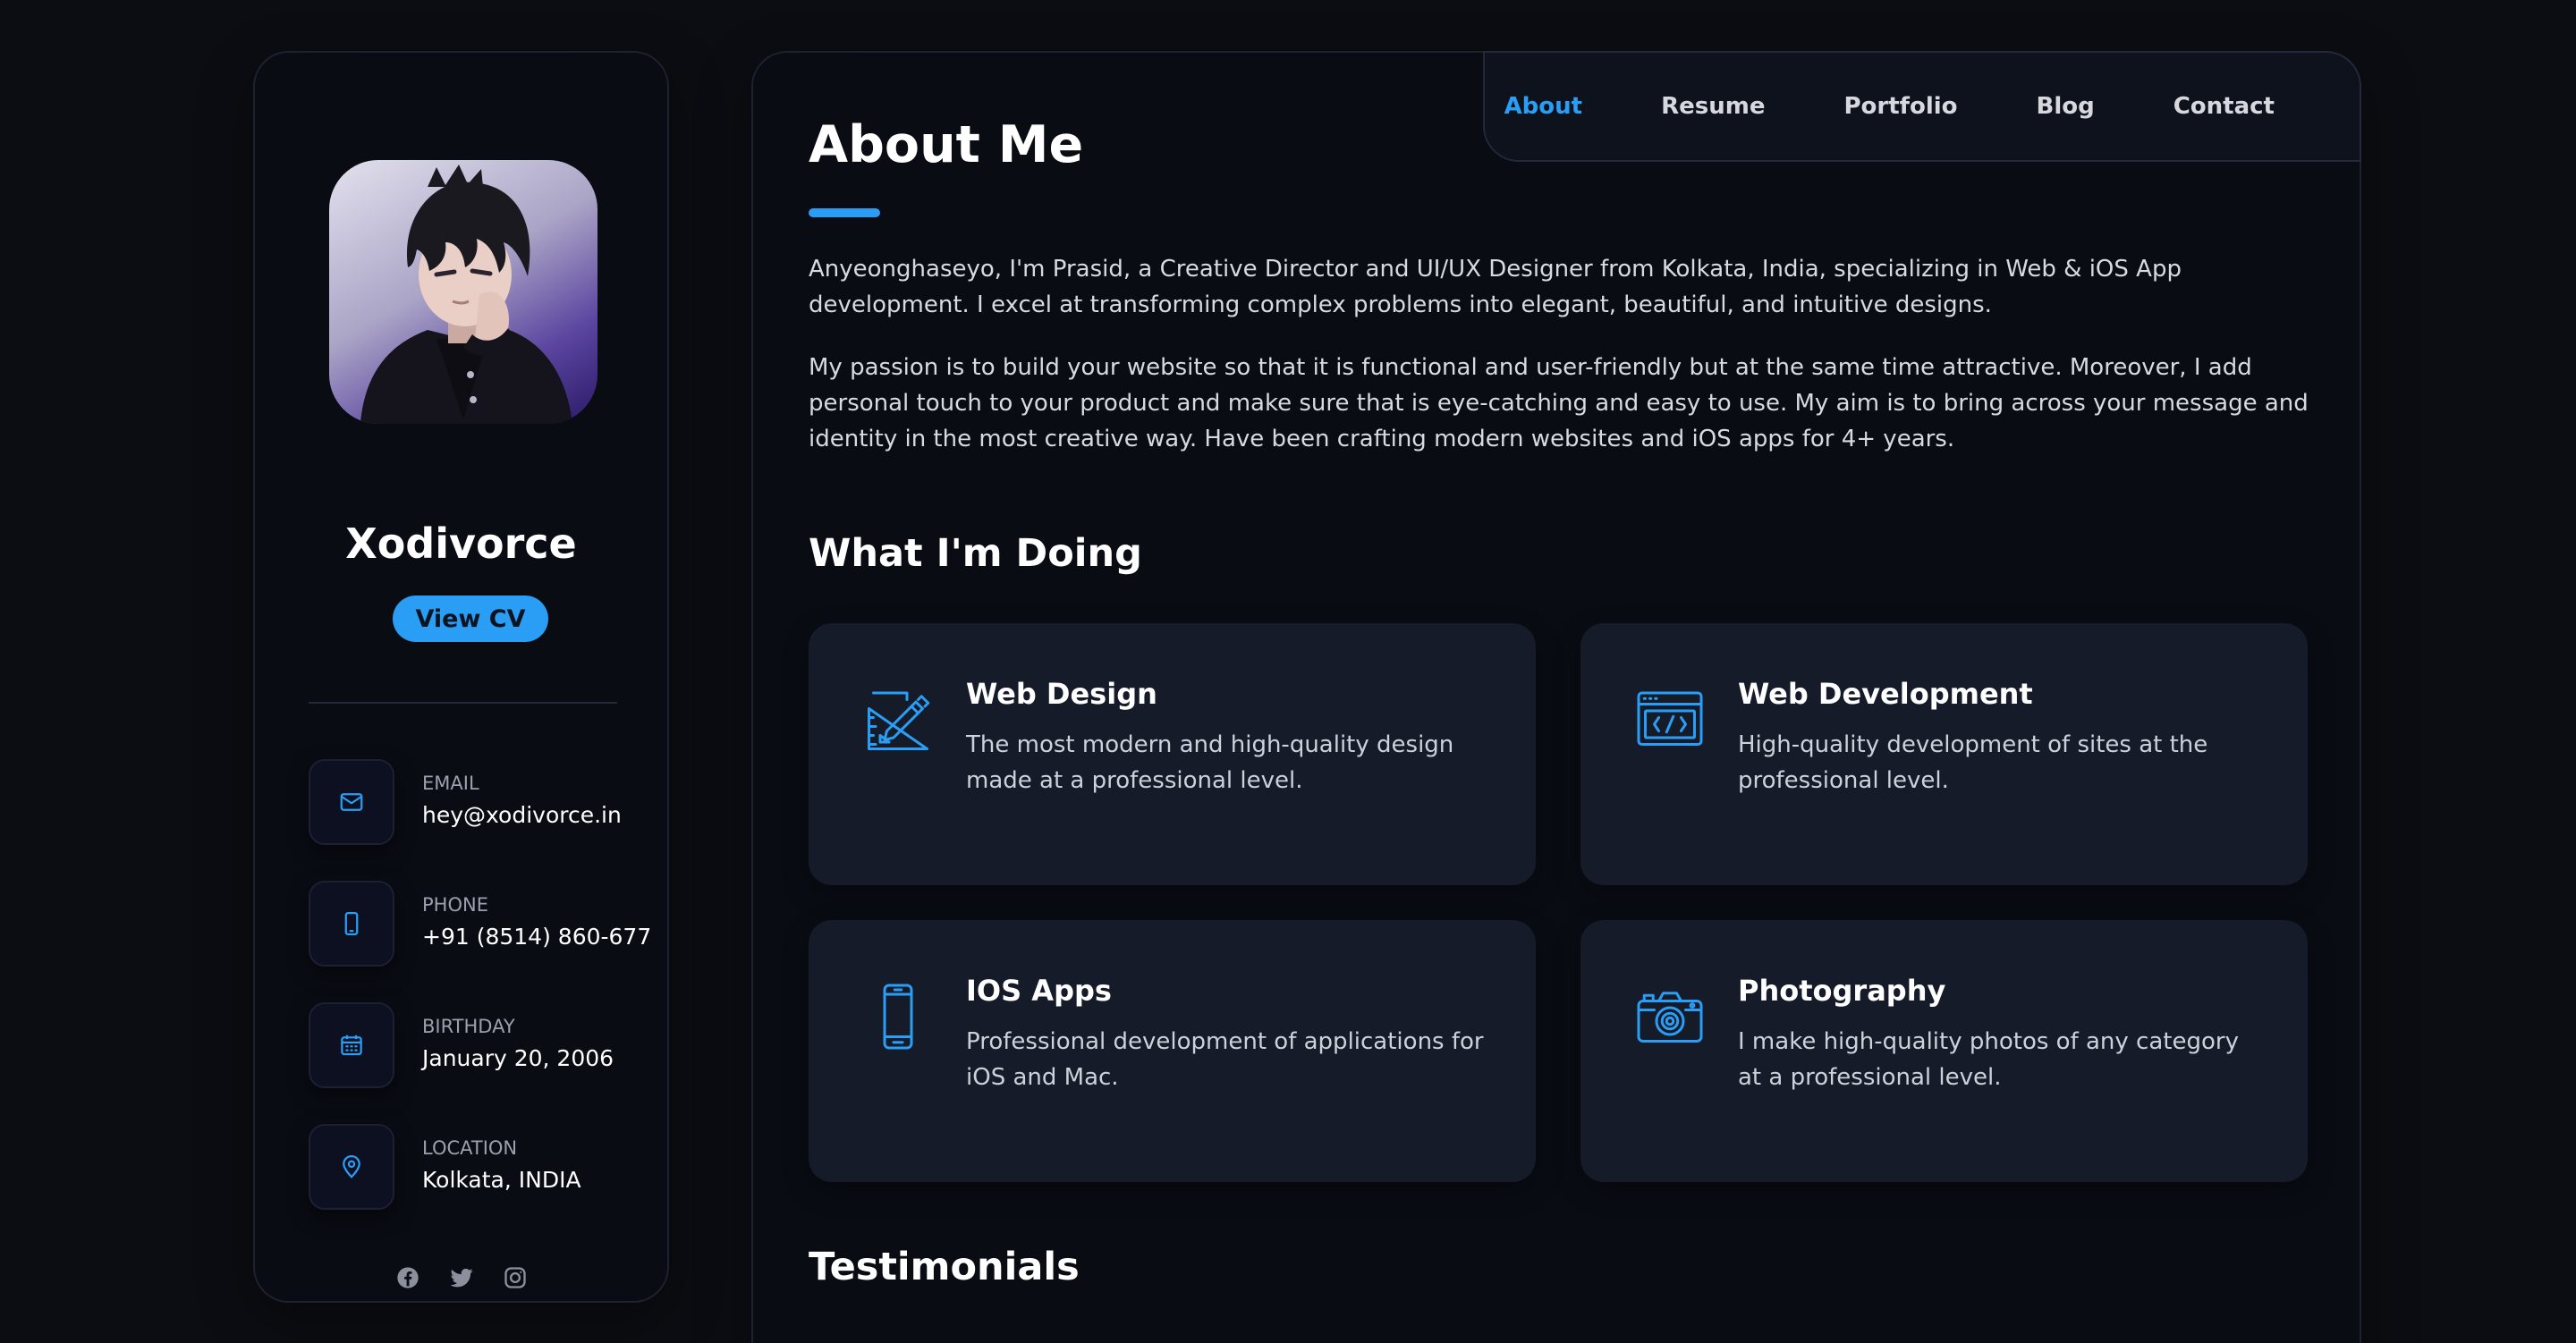  Describe the element at coordinates (946, 144) in the screenshot. I see `page-title: About Me` at that location.